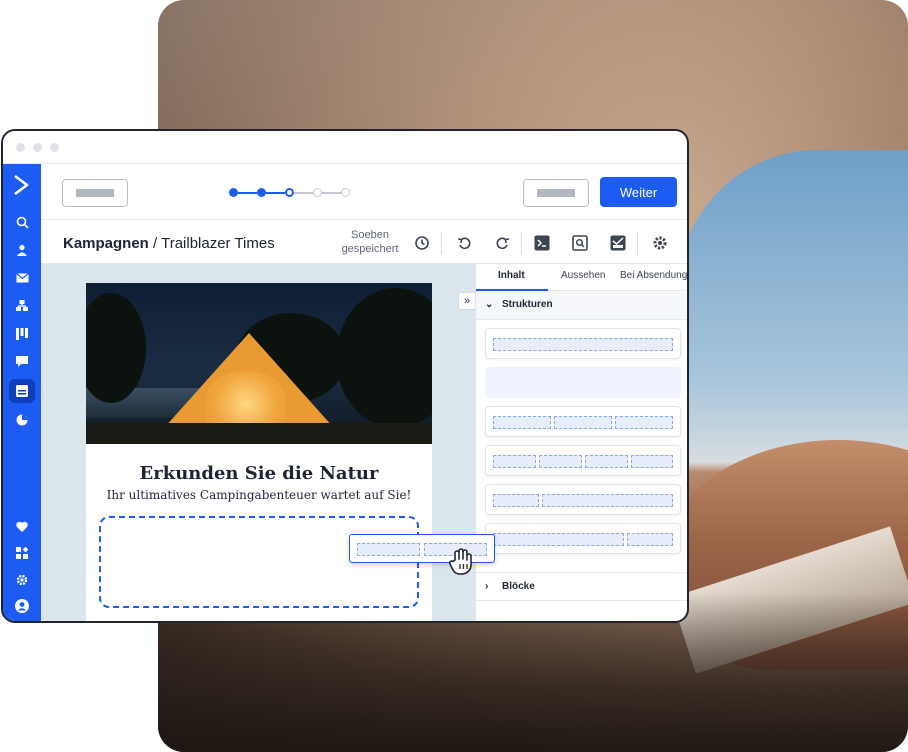  What do you see at coordinates (489, 304) in the screenshot?
I see `chevron-down-icon: ⌄` at bounding box center [489, 304].